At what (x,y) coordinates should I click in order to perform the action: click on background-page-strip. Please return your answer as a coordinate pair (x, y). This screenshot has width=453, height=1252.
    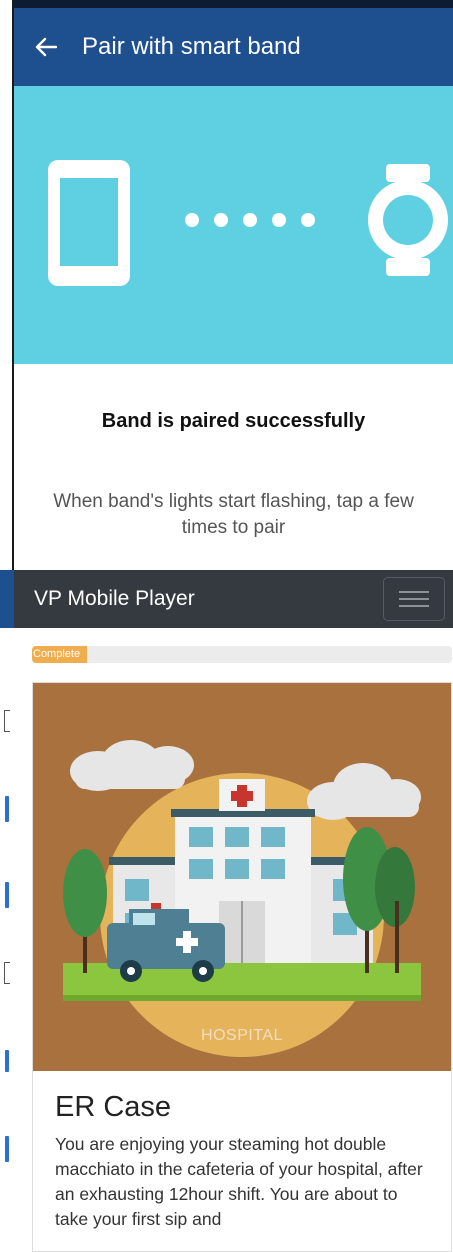
    Looking at the image, I should click on (7, 900).